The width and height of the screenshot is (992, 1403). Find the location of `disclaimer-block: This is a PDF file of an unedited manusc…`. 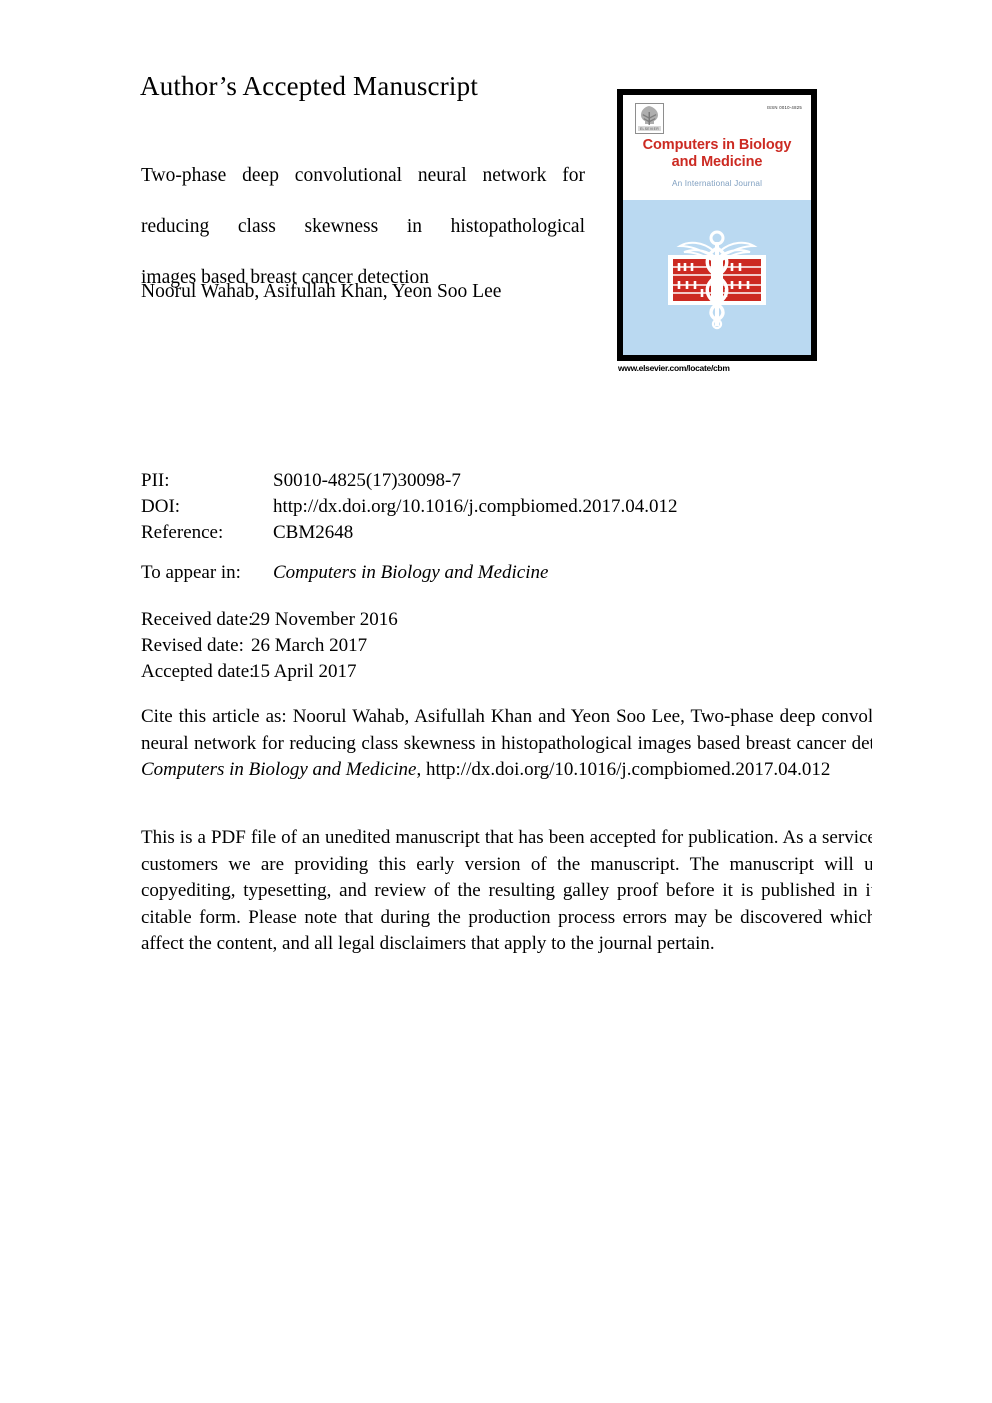

disclaimer-block: This is a PDF file of an unedited manusc… is located at coordinates (506, 900).